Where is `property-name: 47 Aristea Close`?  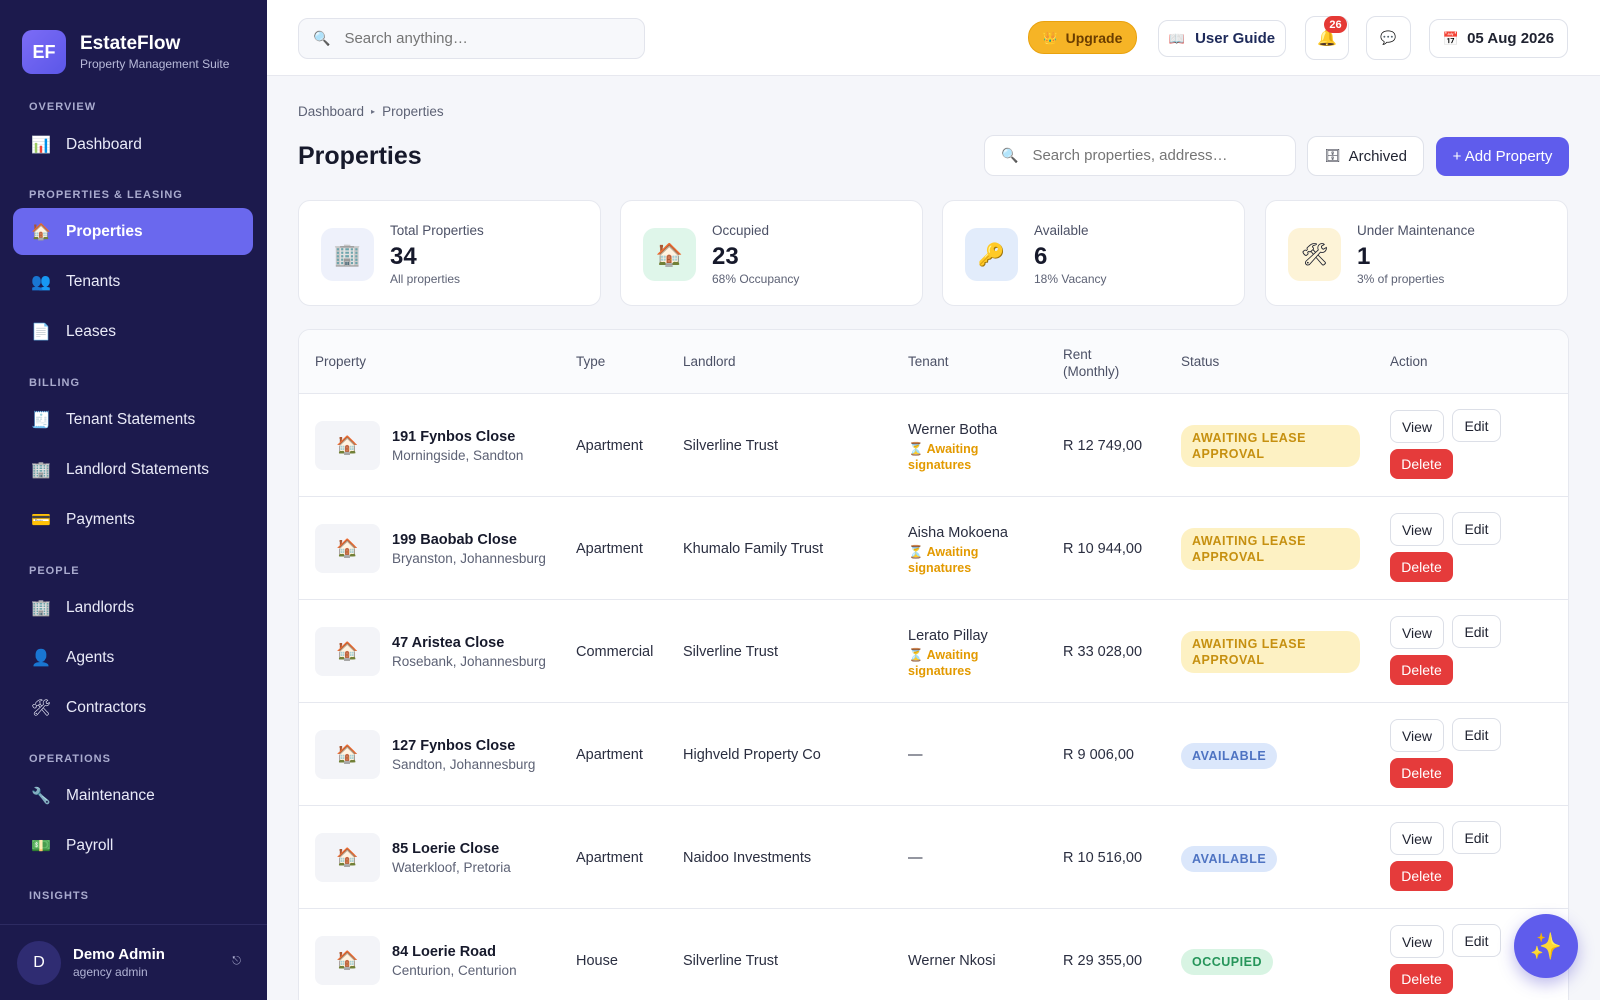 property-name: 47 Aristea Close is located at coordinates (448, 643).